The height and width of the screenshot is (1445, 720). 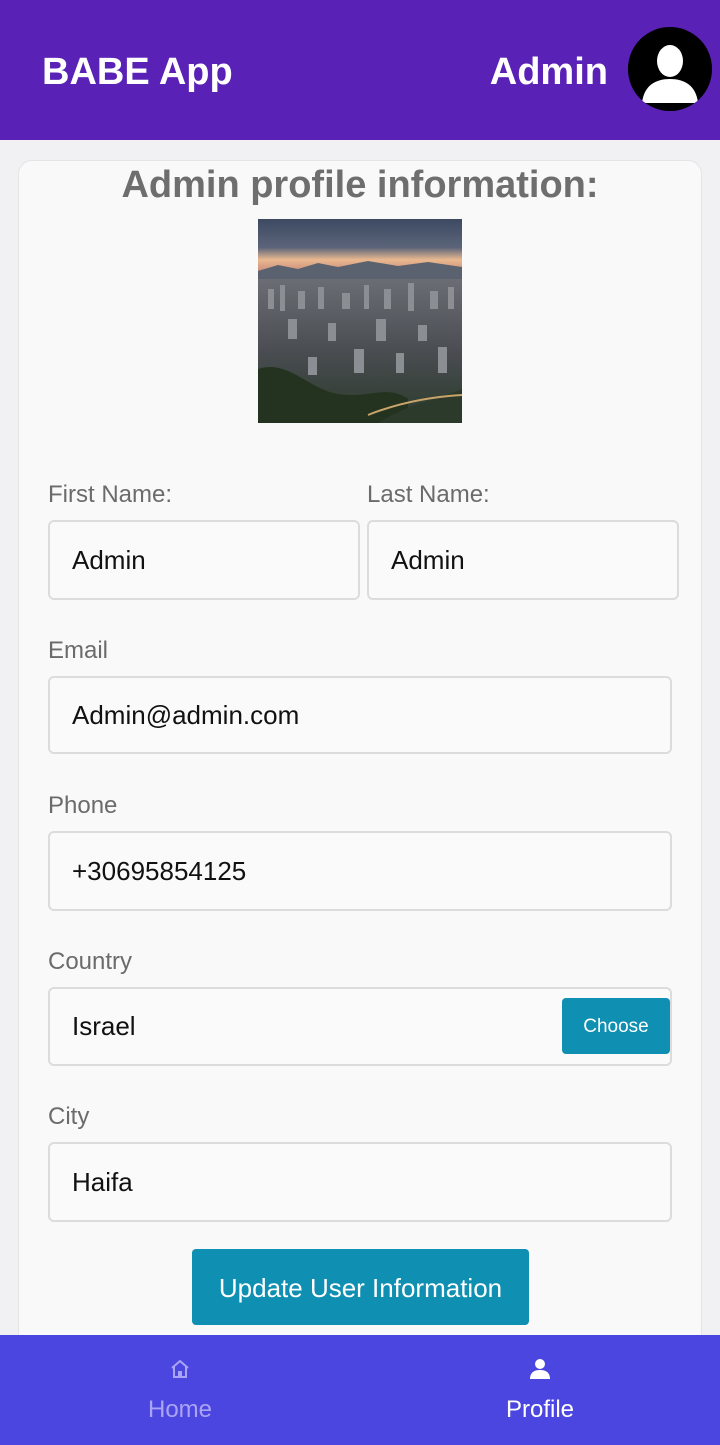 I want to click on nav-item-home: Home, so click(x=180, y=1390).